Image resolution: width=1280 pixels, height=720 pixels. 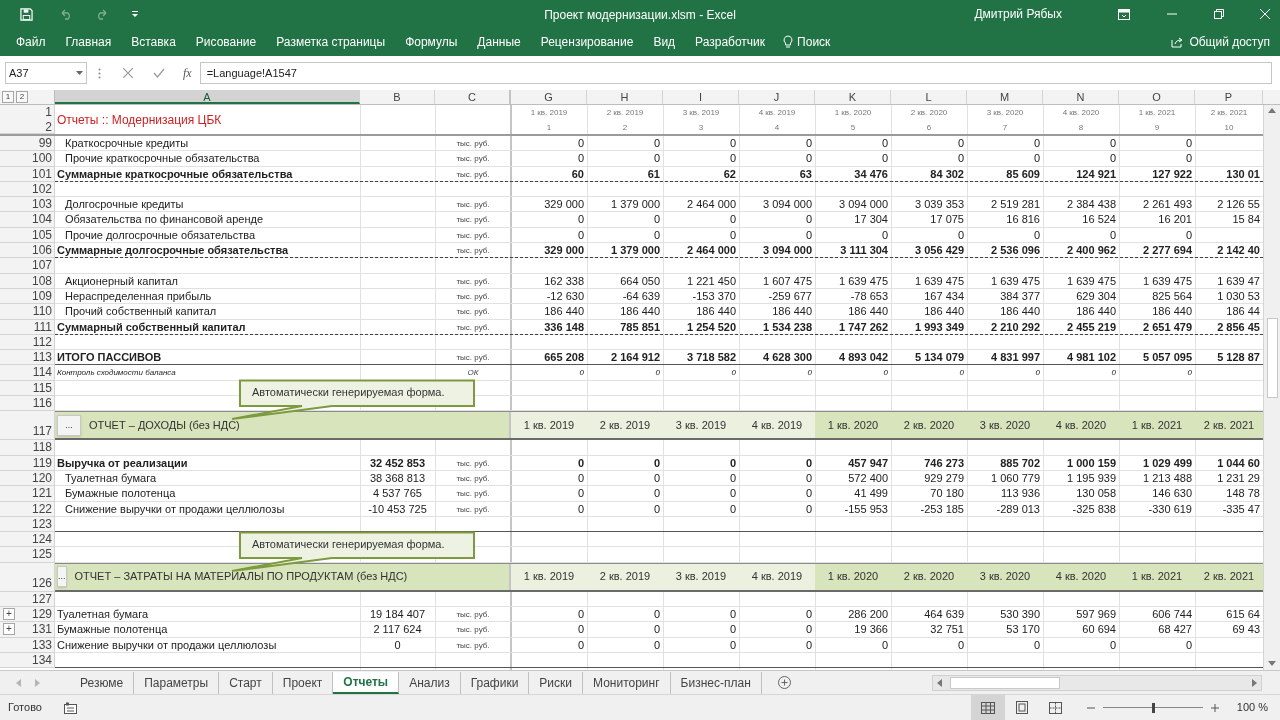 What do you see at coordinates (549, 97) in the screenshot?
I see `column-header: G` at bounding box center [549, 97].